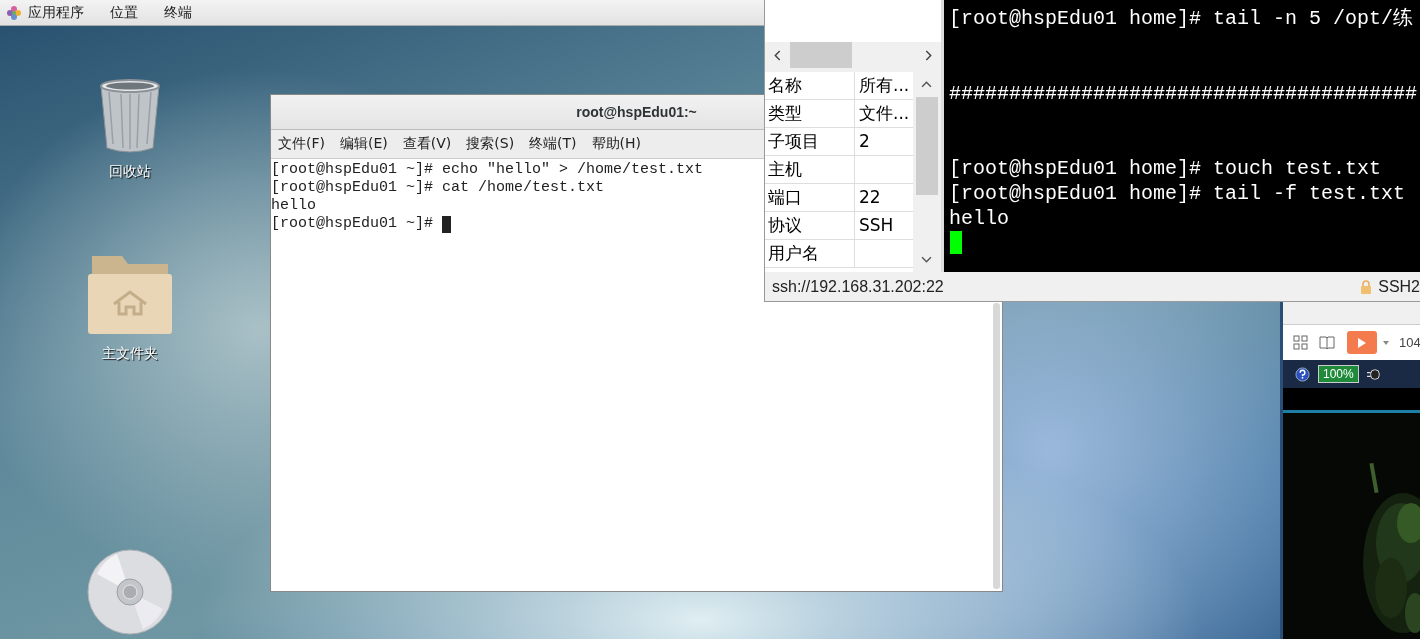 This screenshot has width=1420, height=639. What do you see at coordinates (858, 286) in the screenshot?
I see `connection-address: ssh://192.168.31.202:22` at bounding box center [858, 286].